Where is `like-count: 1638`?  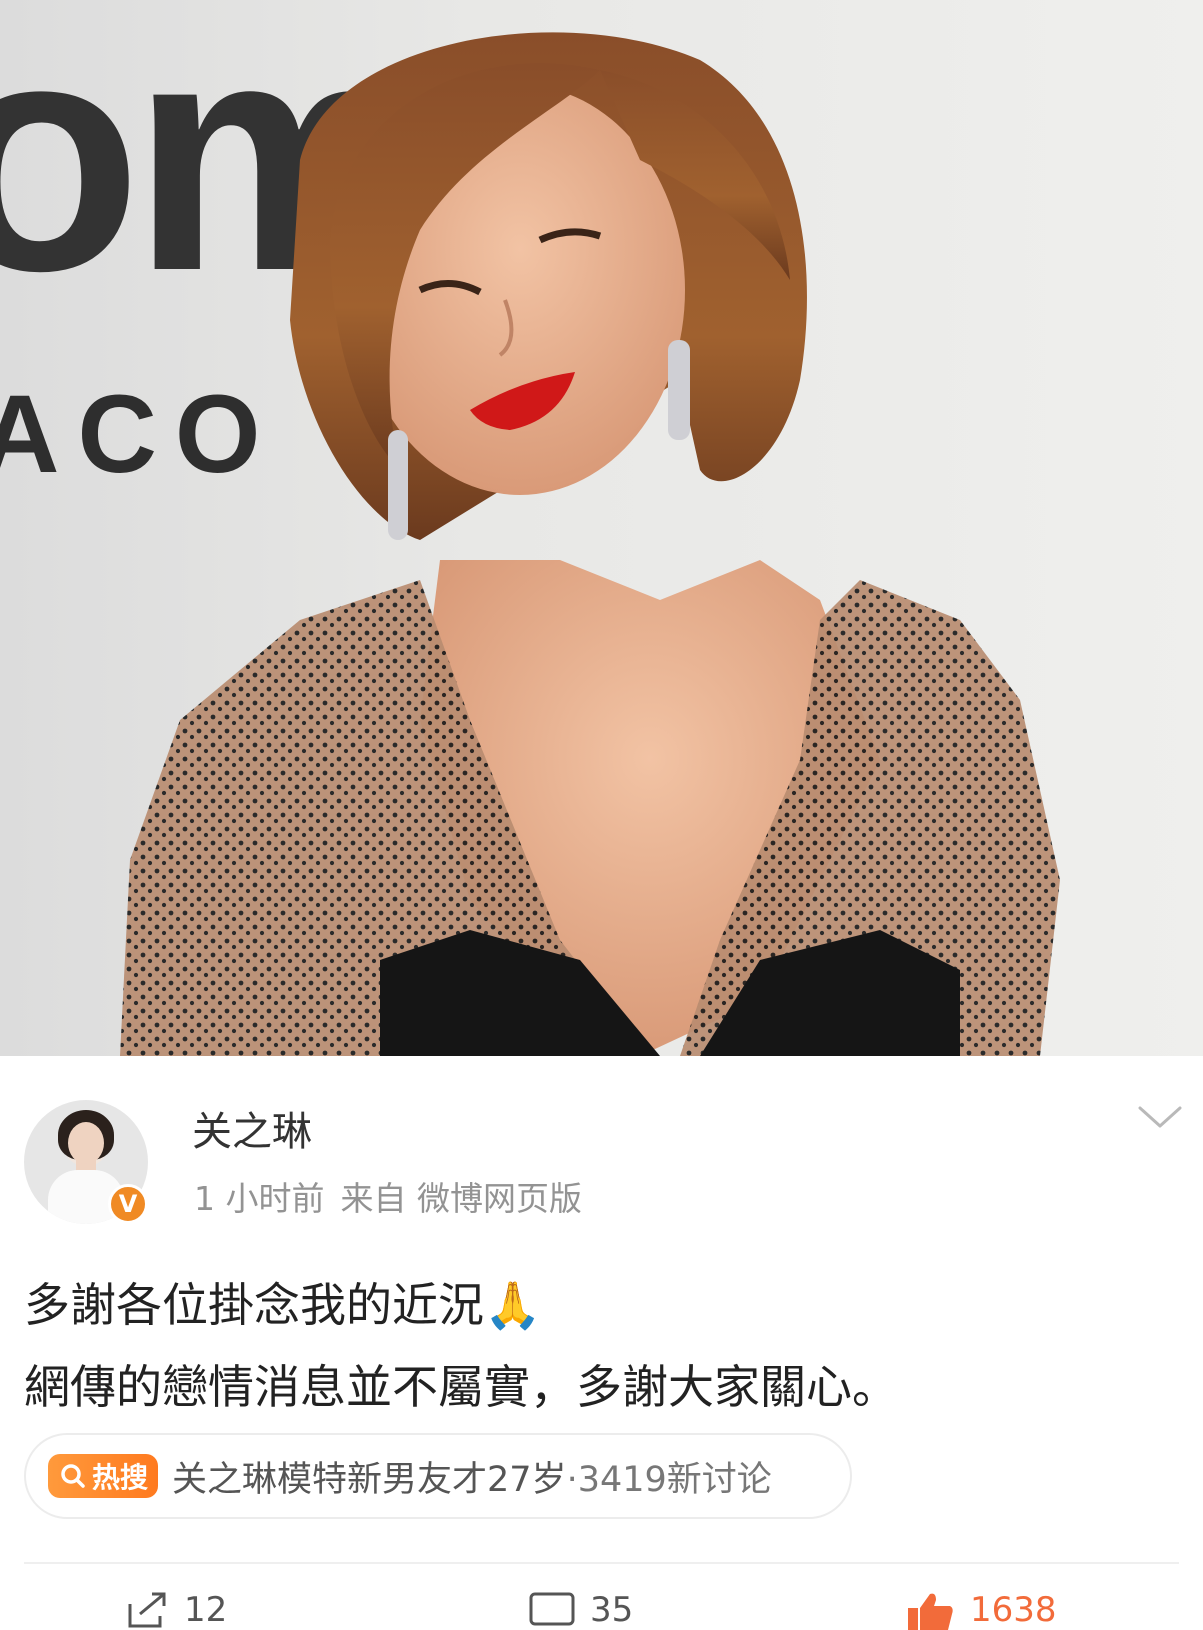
like-count: 1638 is located at coordinates (1013, 1610).